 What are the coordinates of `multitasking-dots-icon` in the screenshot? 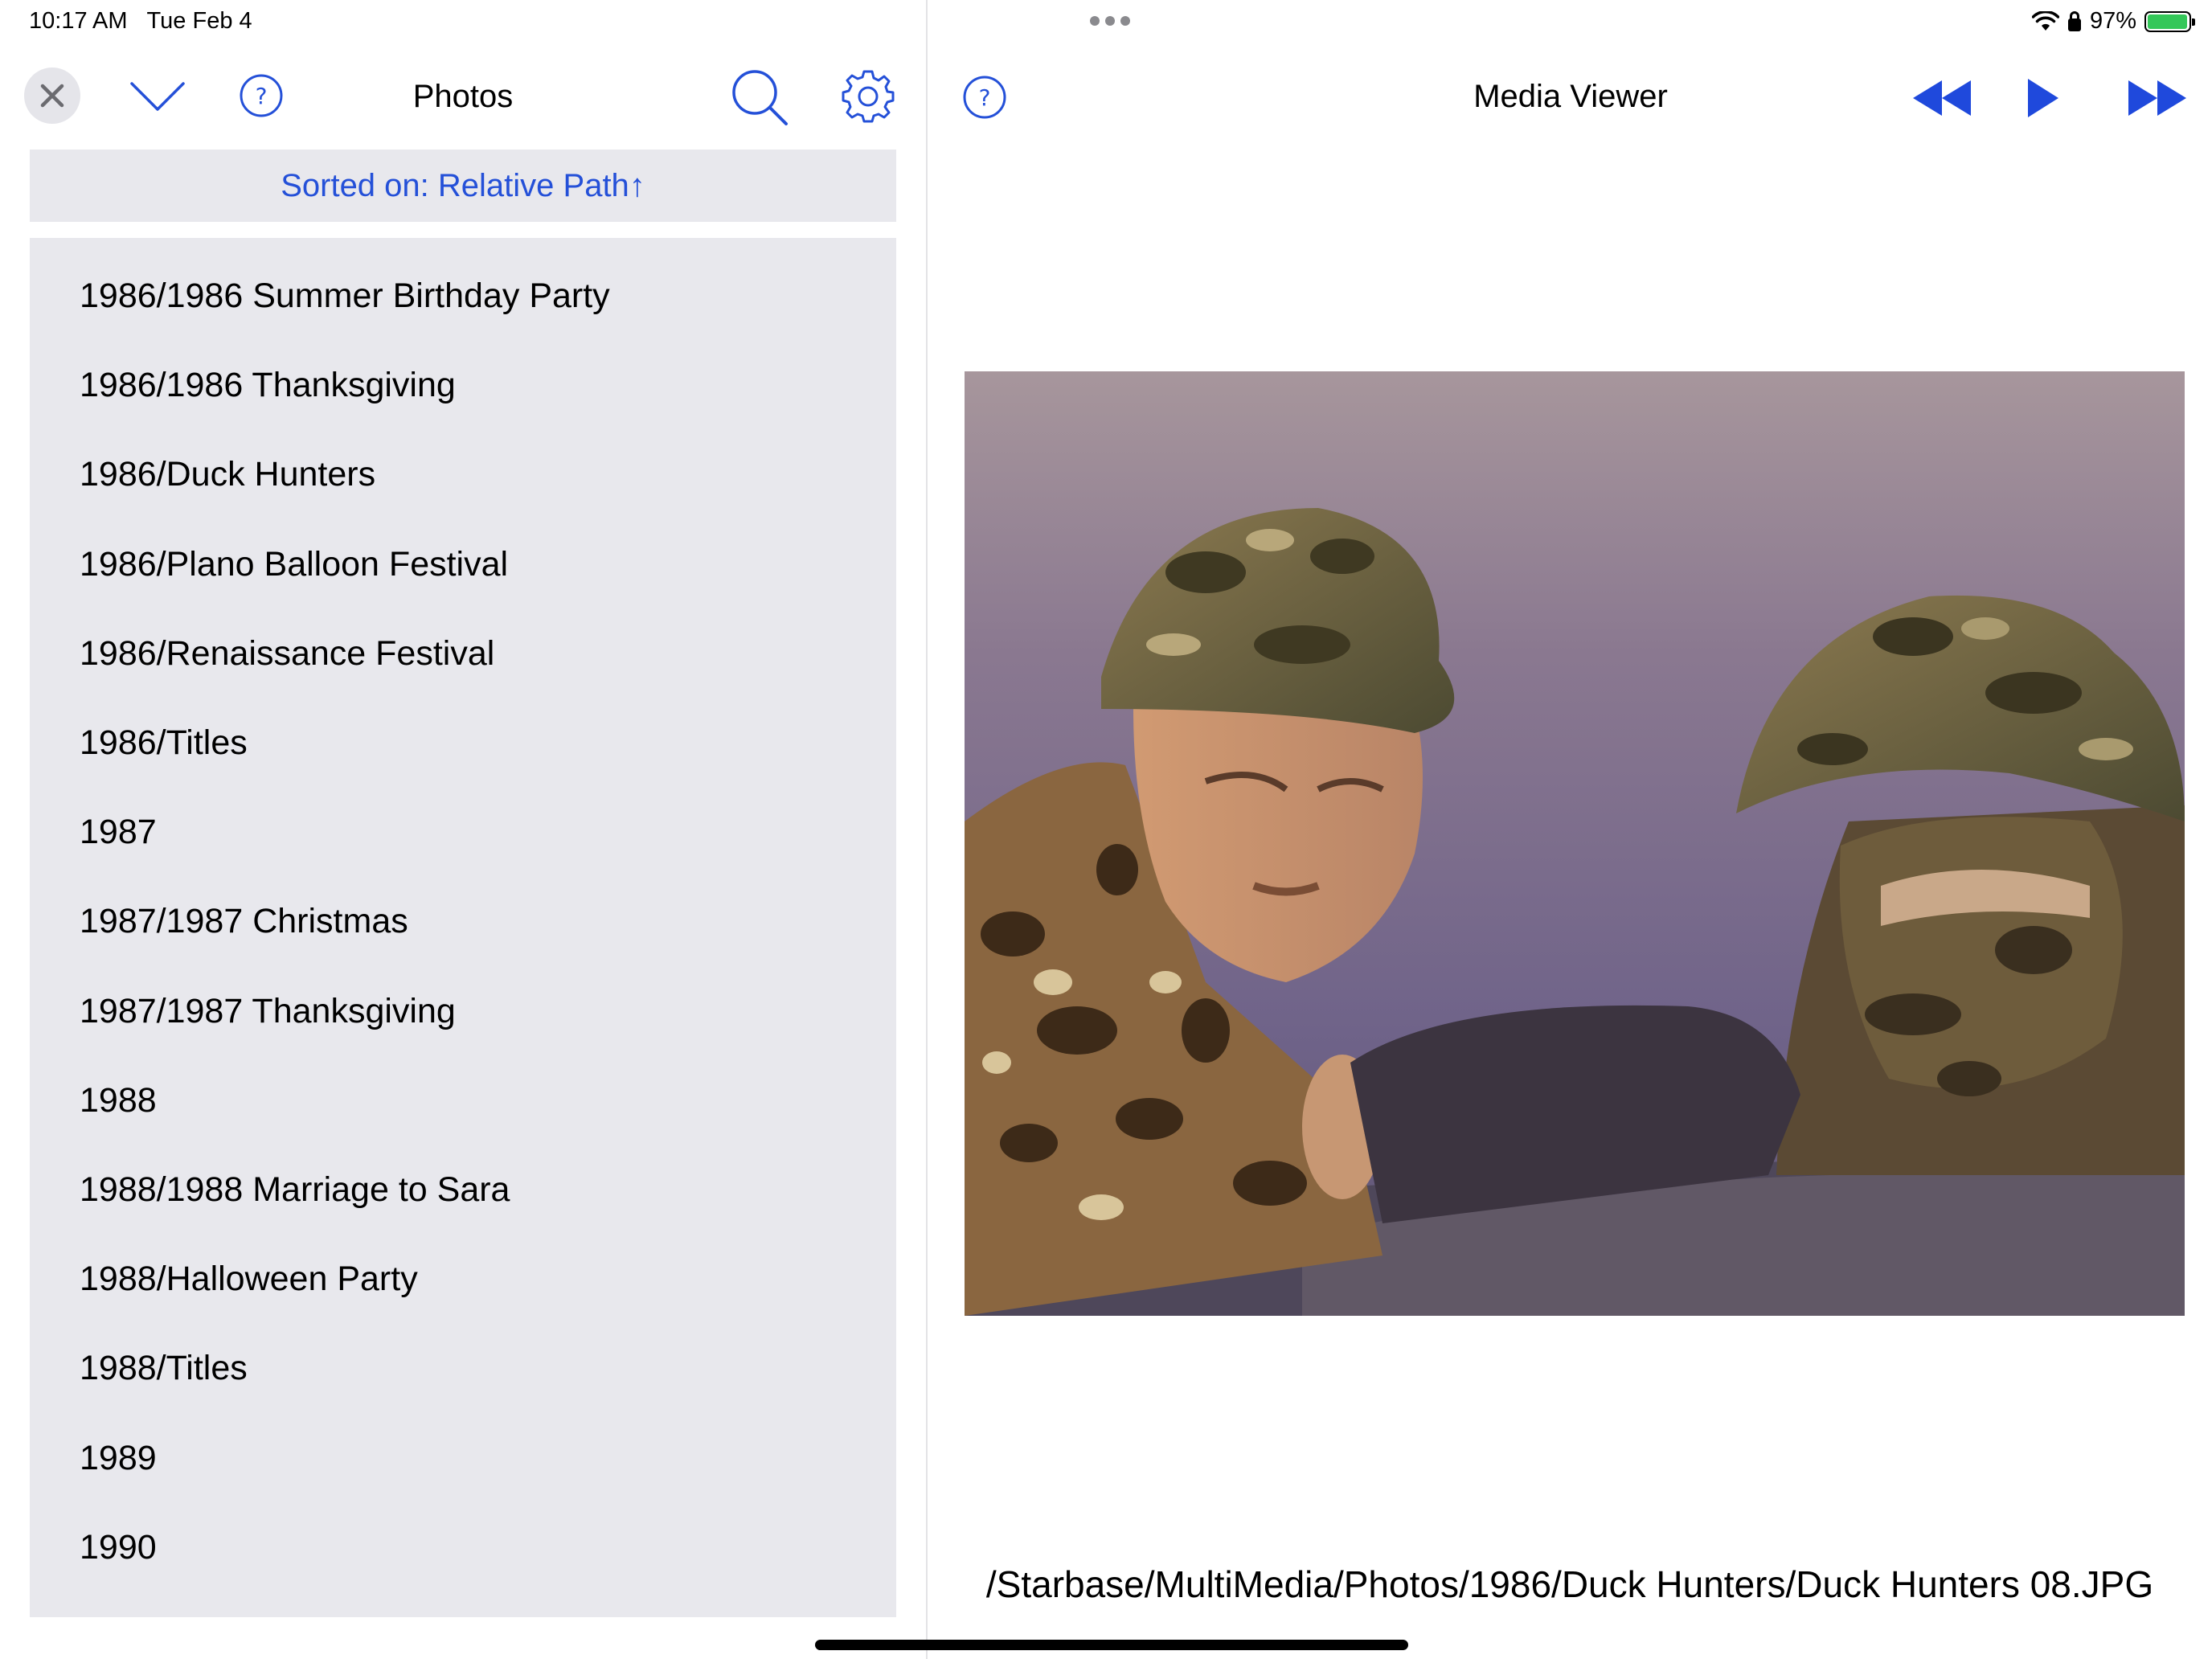 It's located at (1110, 21).